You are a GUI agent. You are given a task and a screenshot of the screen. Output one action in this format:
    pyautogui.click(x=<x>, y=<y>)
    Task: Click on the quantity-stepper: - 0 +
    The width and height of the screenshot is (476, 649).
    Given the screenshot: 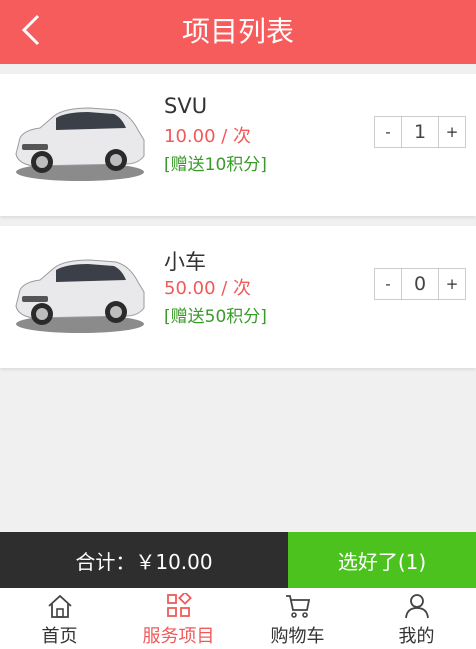 What is the action you would take?
    pyautogui.click(x=420, y=284)
    